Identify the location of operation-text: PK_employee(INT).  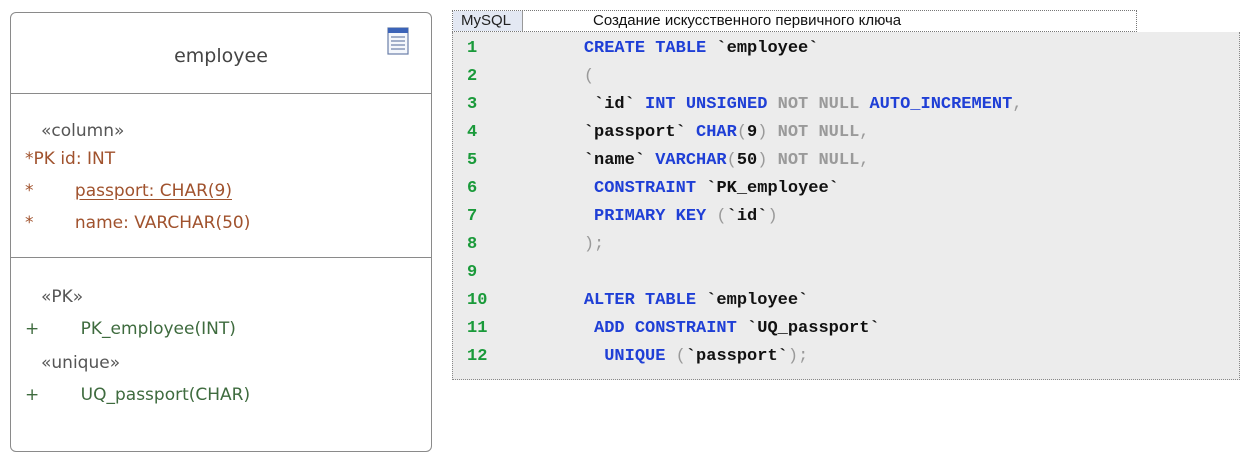
(158, 329).